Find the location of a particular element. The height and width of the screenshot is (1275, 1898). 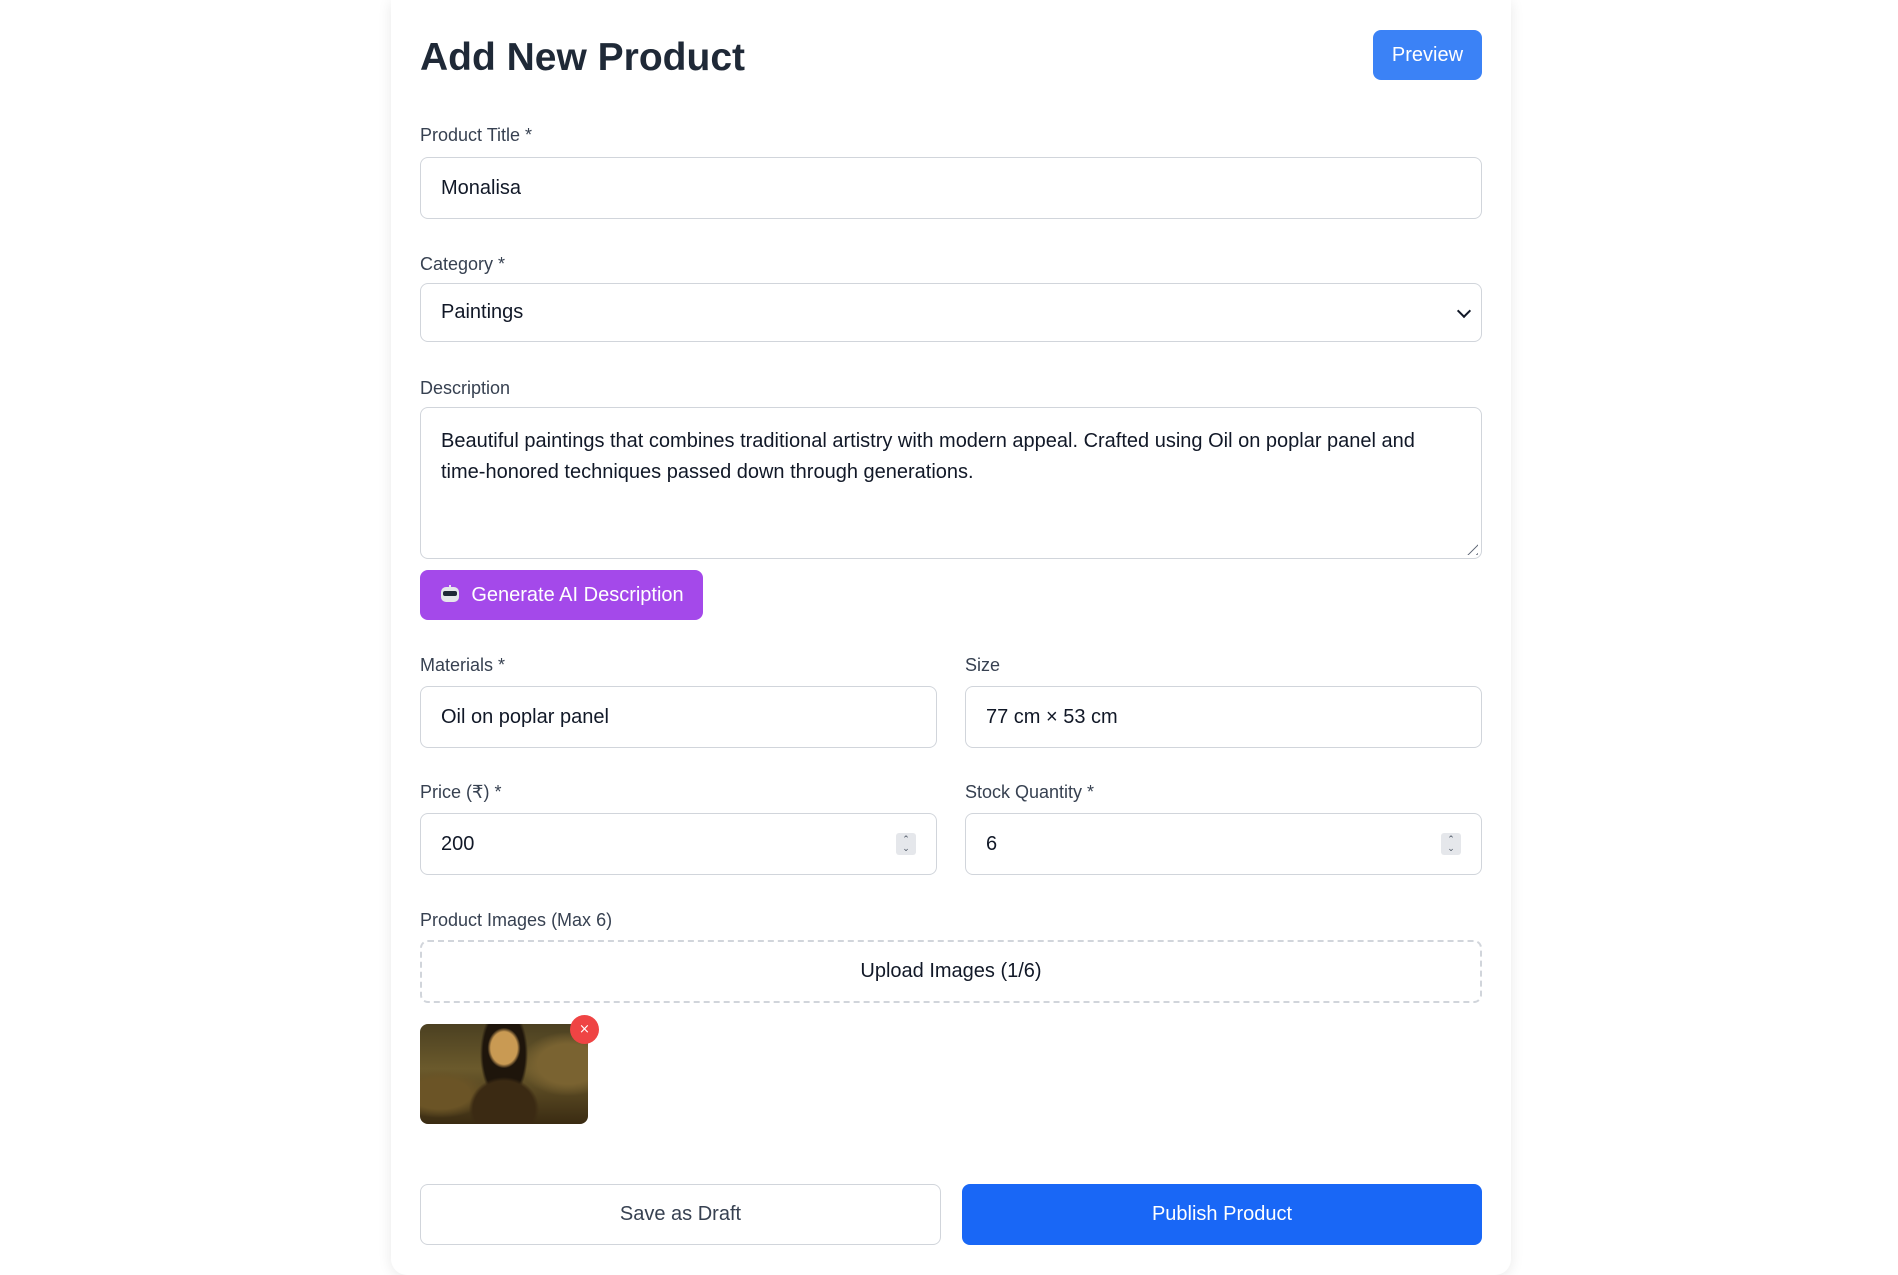

category-select: Paintings is located at coordinates (951, 312).